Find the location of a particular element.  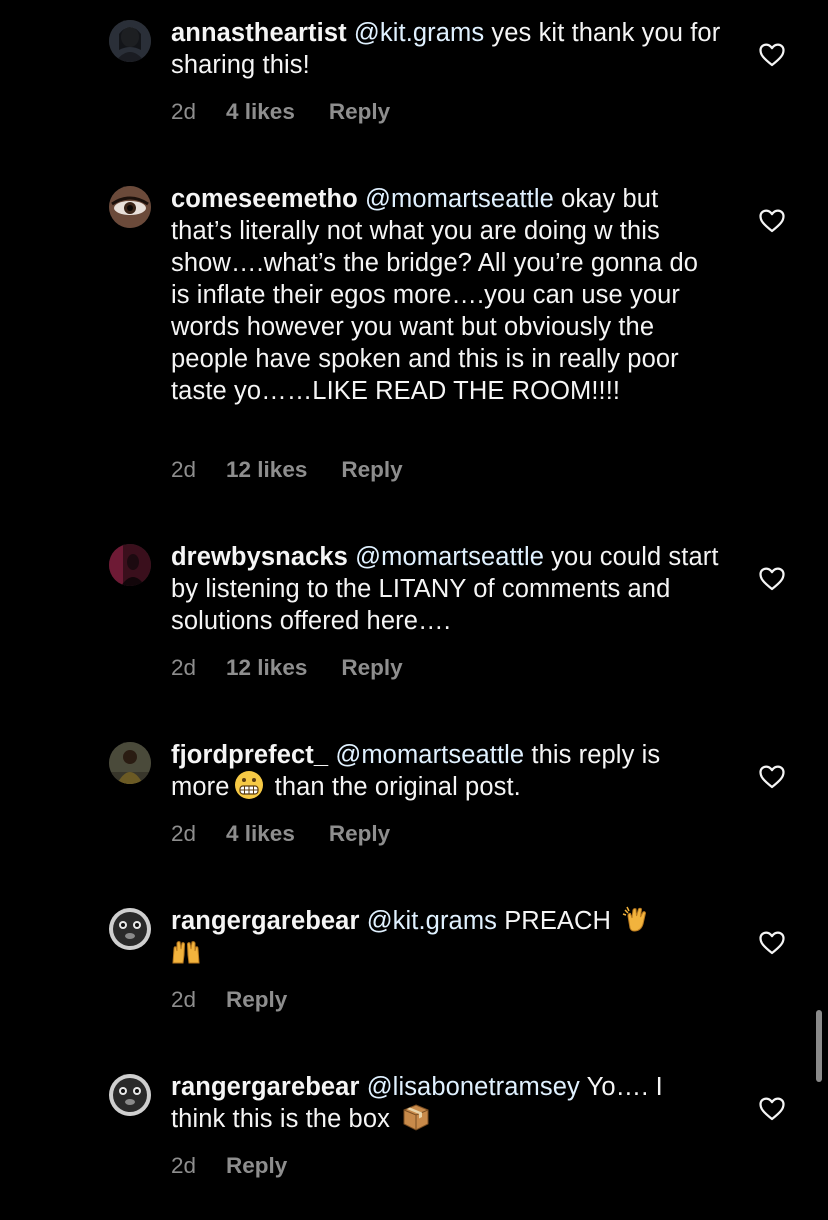

raising-hands-emoji is located at coordinates (186, 952).